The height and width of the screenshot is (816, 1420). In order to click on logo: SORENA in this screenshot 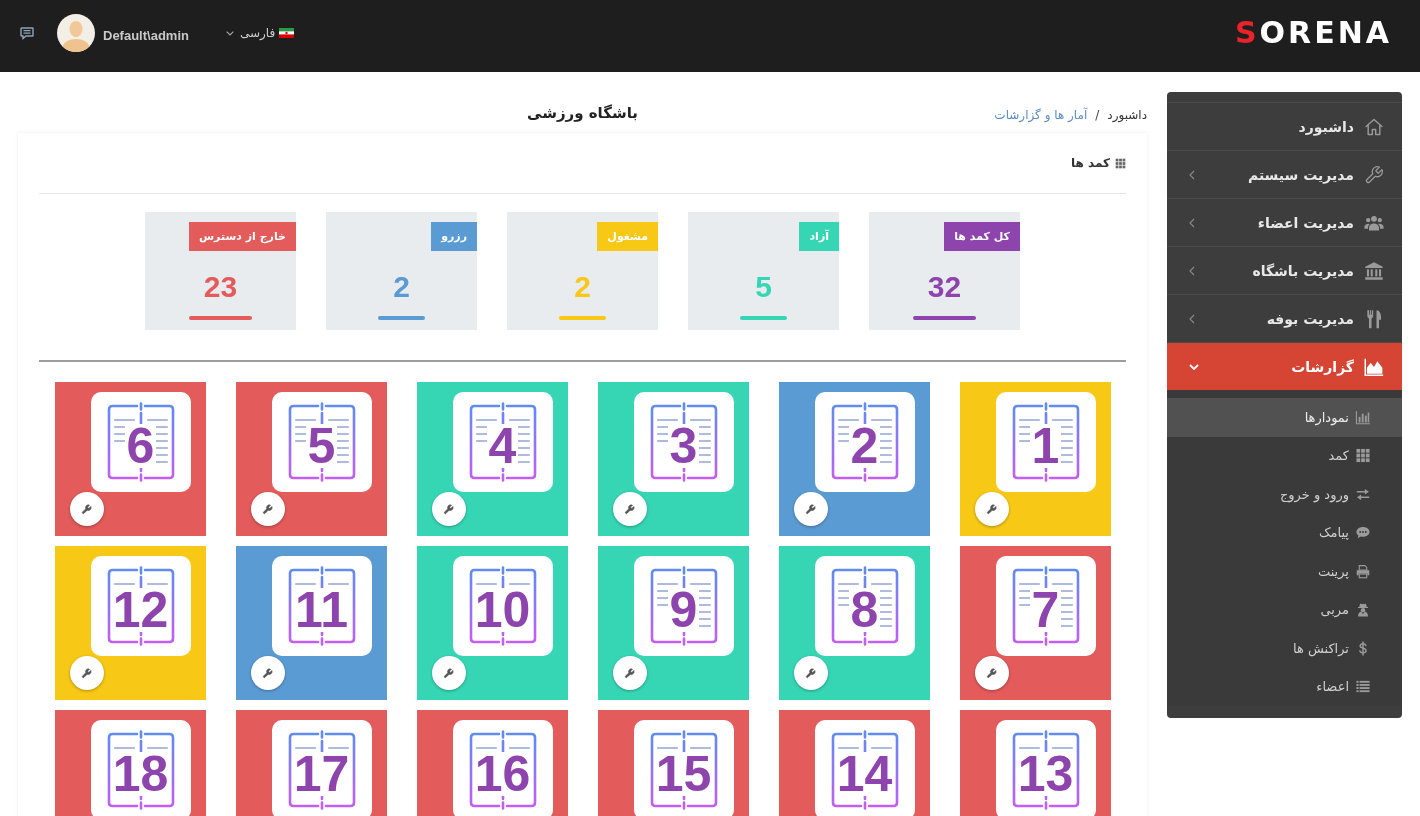, I will do `click(1313, 33)`.